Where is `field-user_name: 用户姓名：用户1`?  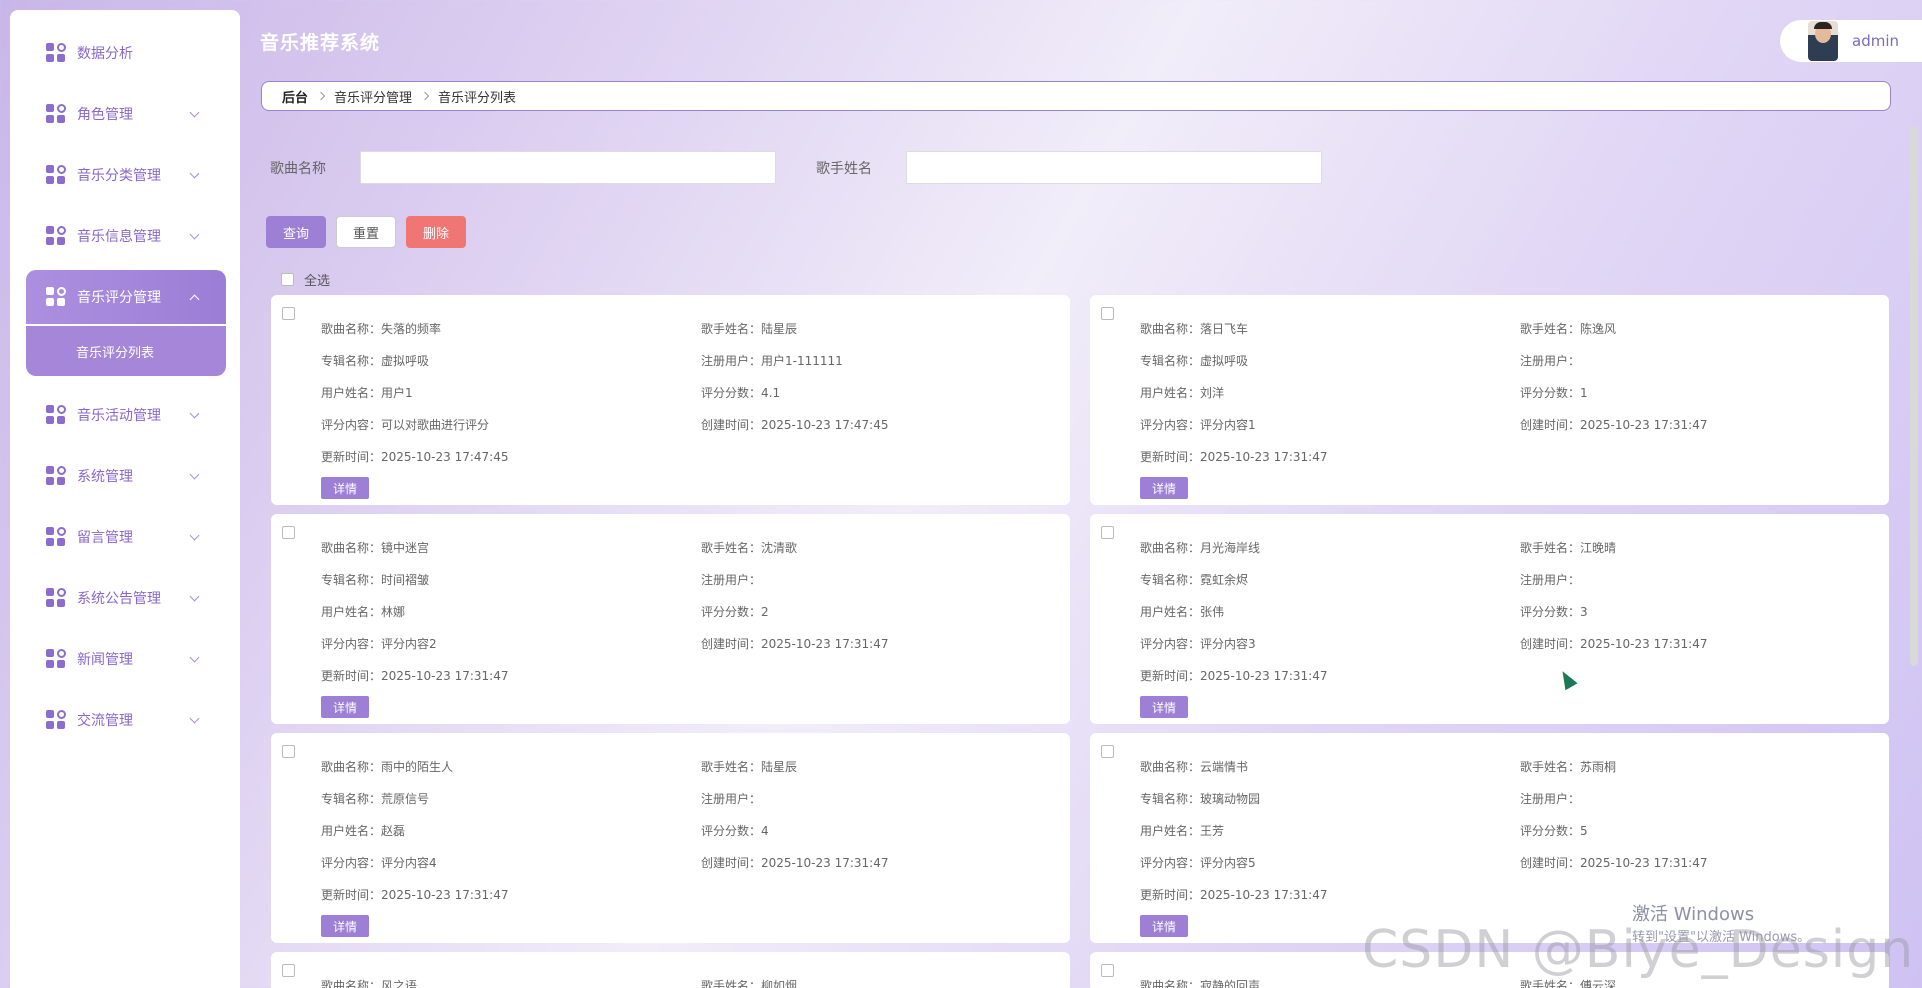
field-user_name: 用户姓名：用户1 is located at coordinates (511, 393).